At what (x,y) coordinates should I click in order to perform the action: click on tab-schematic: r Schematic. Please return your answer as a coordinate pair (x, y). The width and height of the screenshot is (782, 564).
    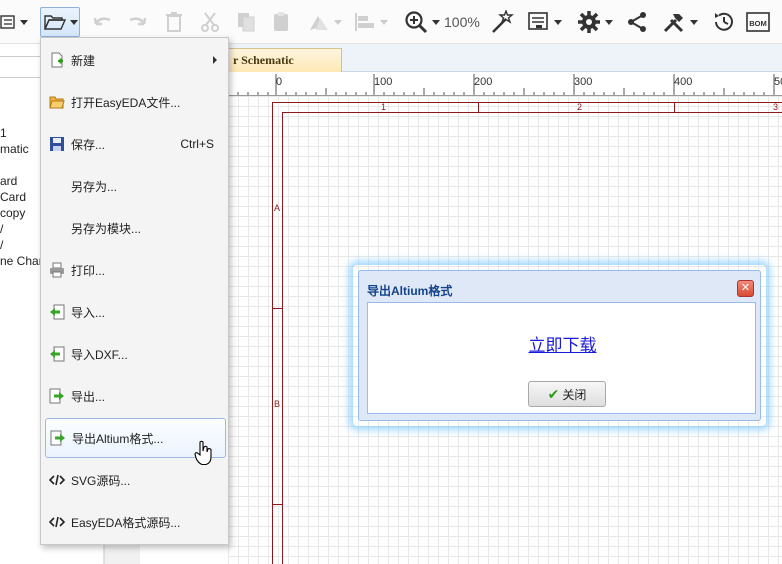
    Looking at the image, I should click on (285, 60).